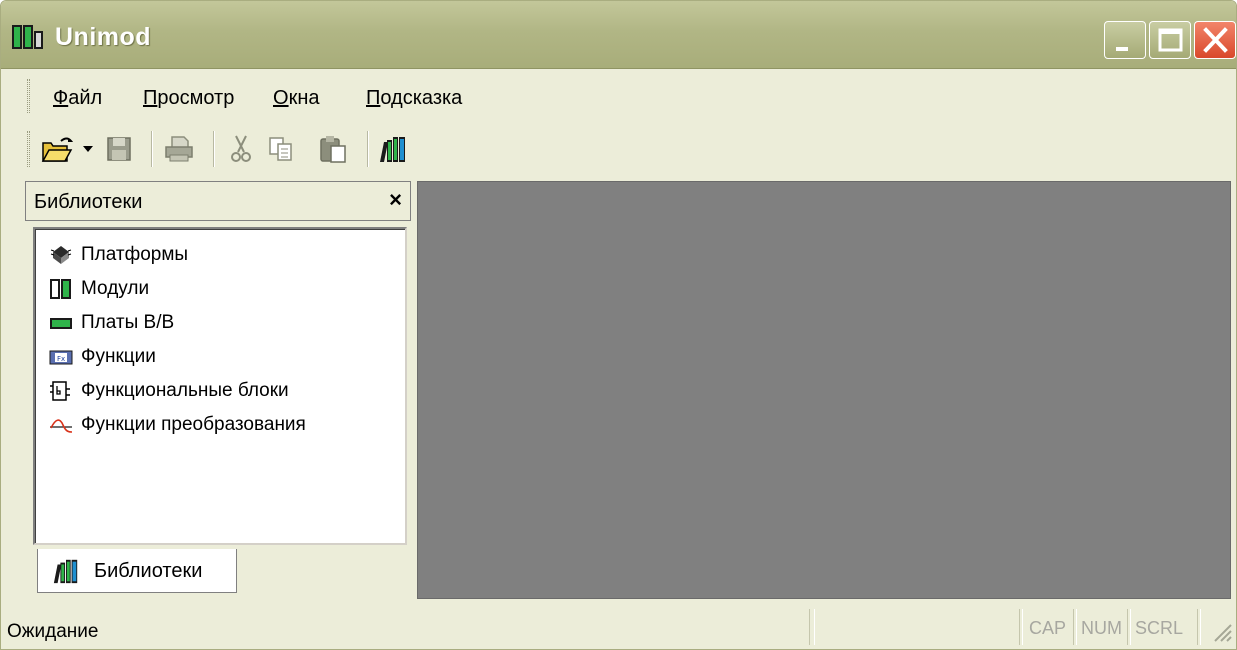 The height and width of the screenshot is (650, 1237). I want to click on tree-item-transform-functions: Функции преобразования, so click(177, 425).